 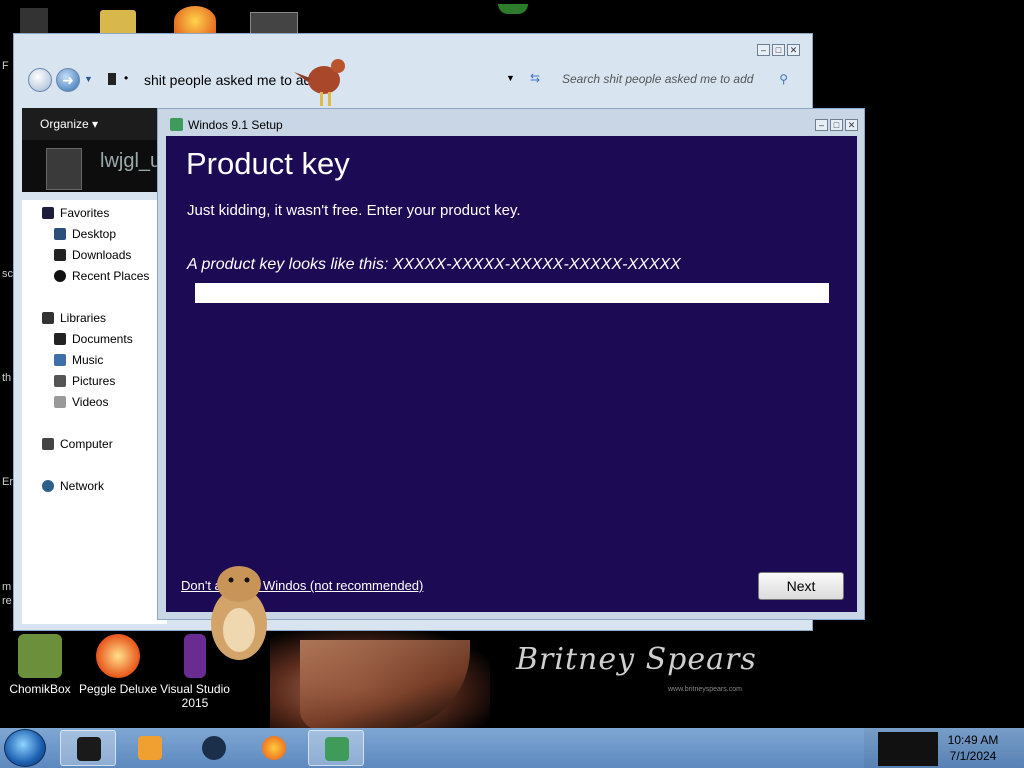 I want to click on wallpaper-glow, so click(x=513, y=9).